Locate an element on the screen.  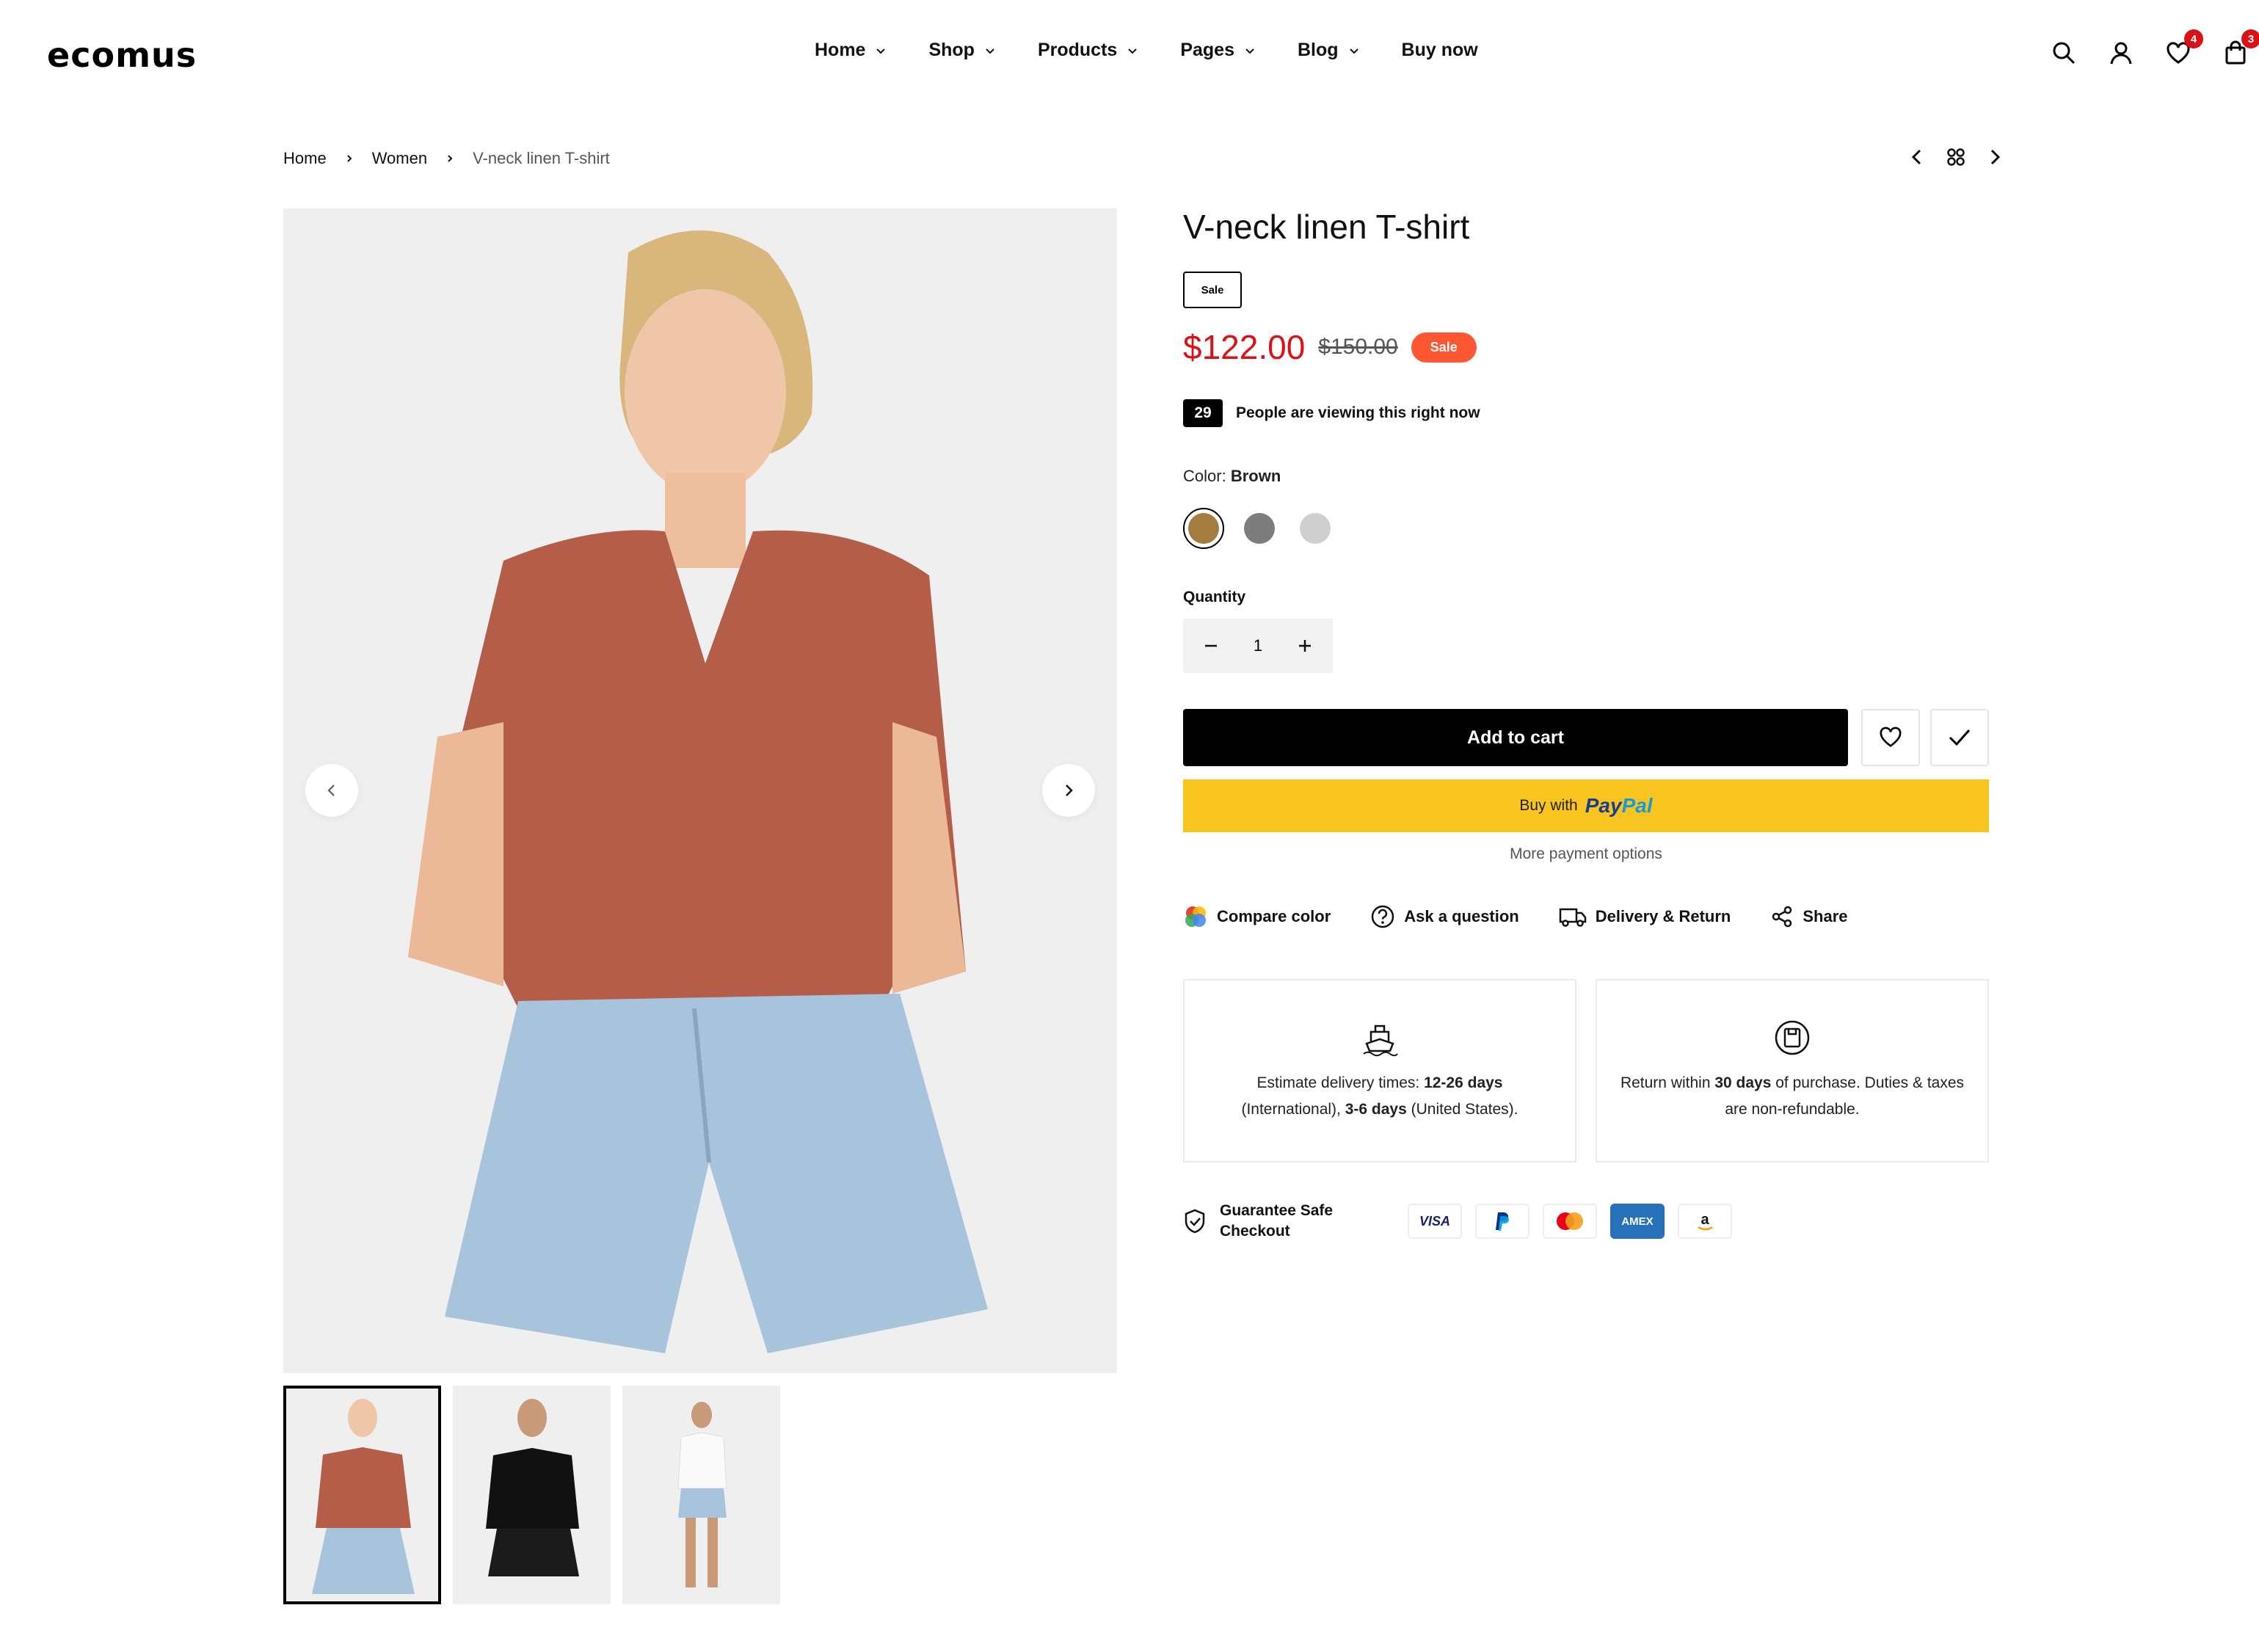
breadcrumb: Home Women V-neck linen T-shirt is located at coordinates (446, 158).